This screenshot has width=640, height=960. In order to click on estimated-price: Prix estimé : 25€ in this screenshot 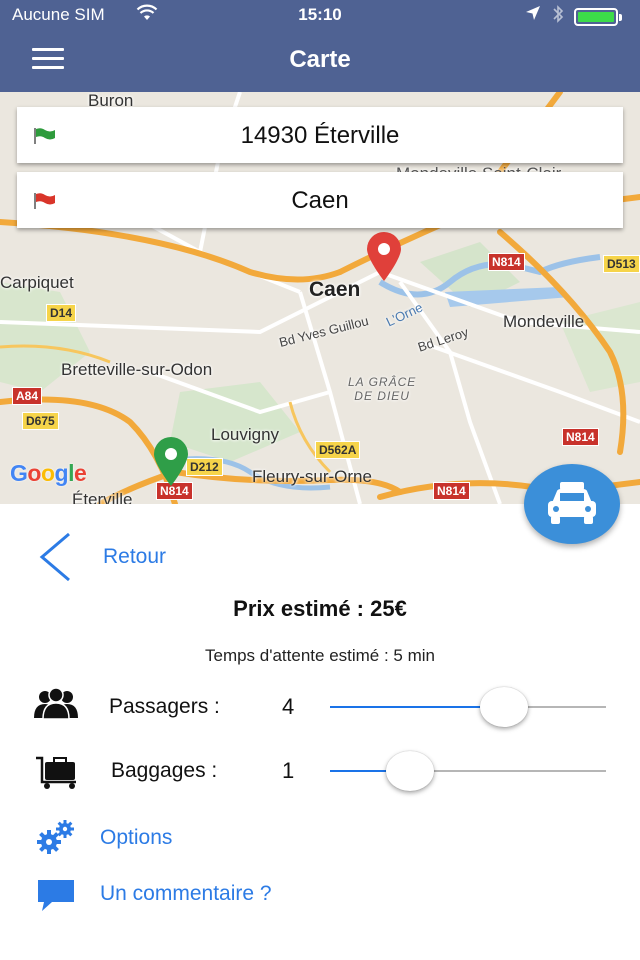, I will do `click(320, 608)`.